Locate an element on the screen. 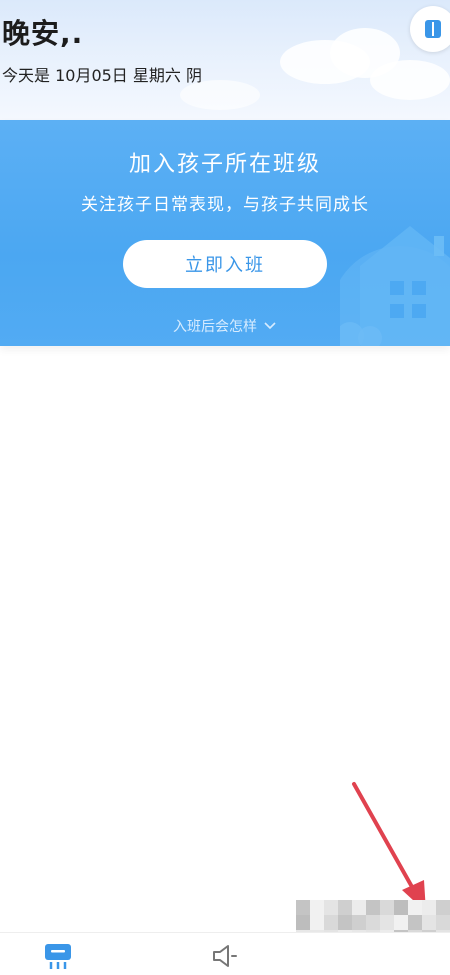  tab-home is located at coordinates (58, 956).